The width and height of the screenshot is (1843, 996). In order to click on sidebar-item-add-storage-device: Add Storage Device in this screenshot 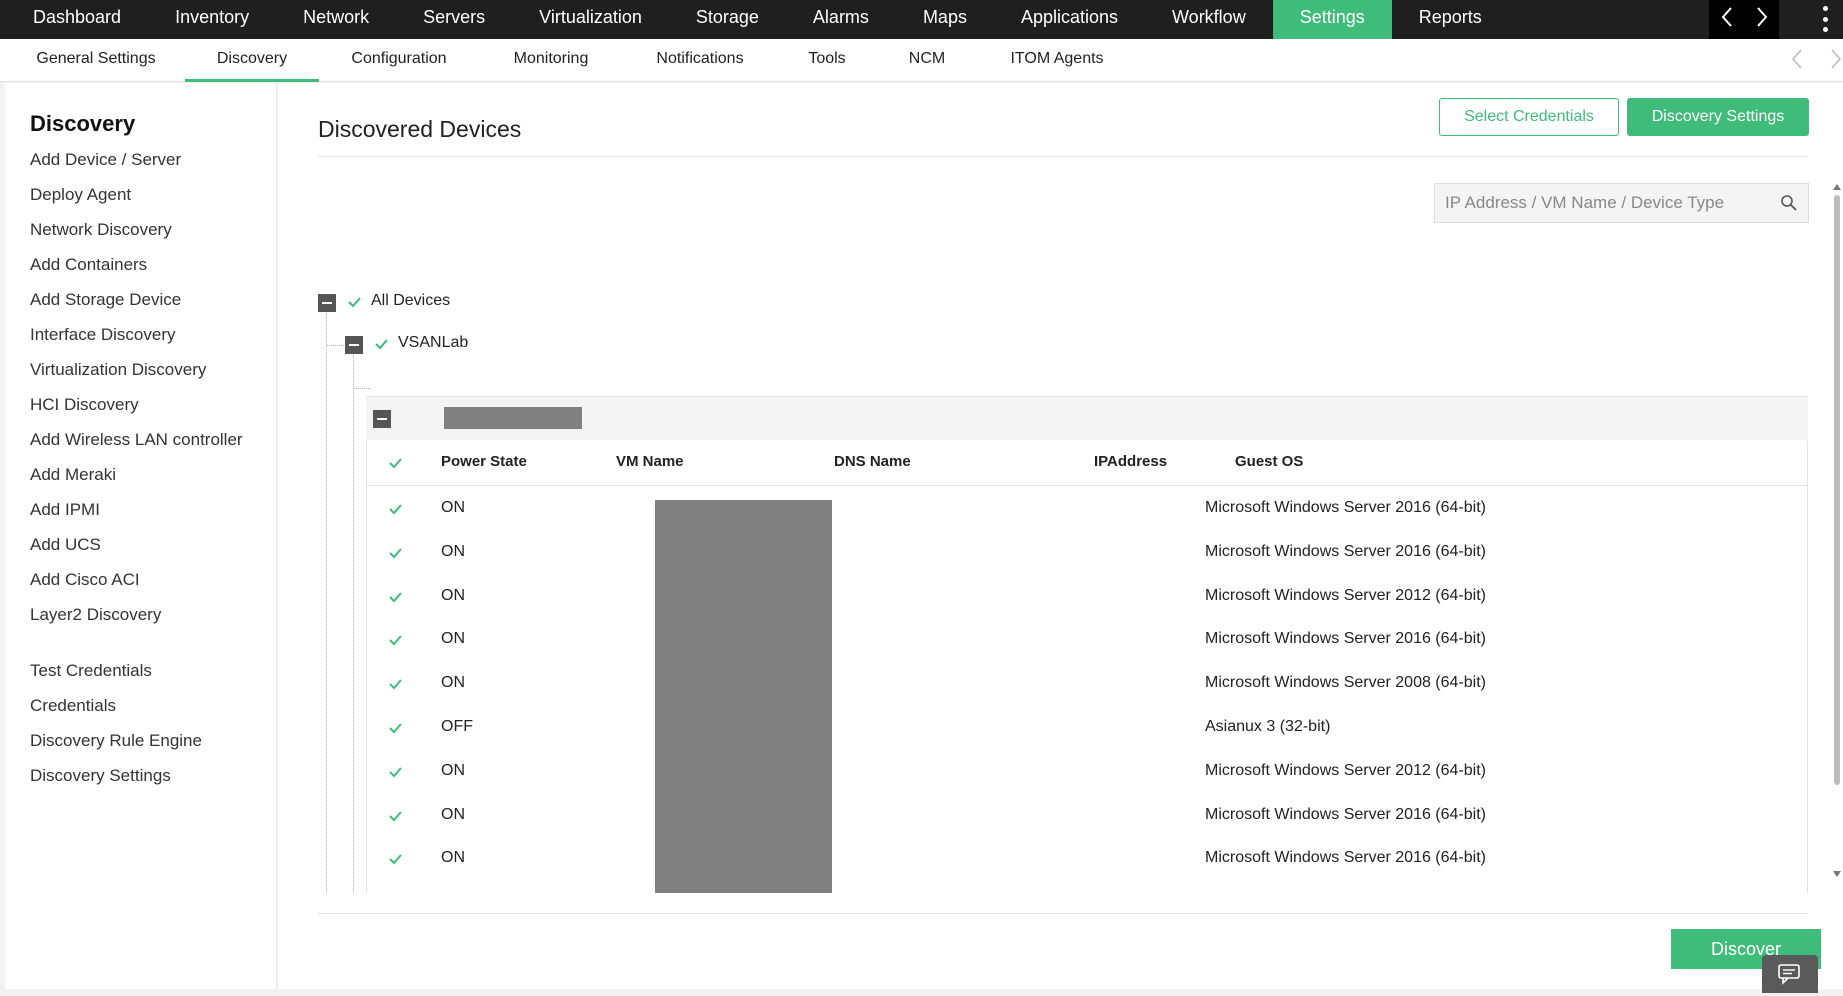, I will do `click(105, 300)`.